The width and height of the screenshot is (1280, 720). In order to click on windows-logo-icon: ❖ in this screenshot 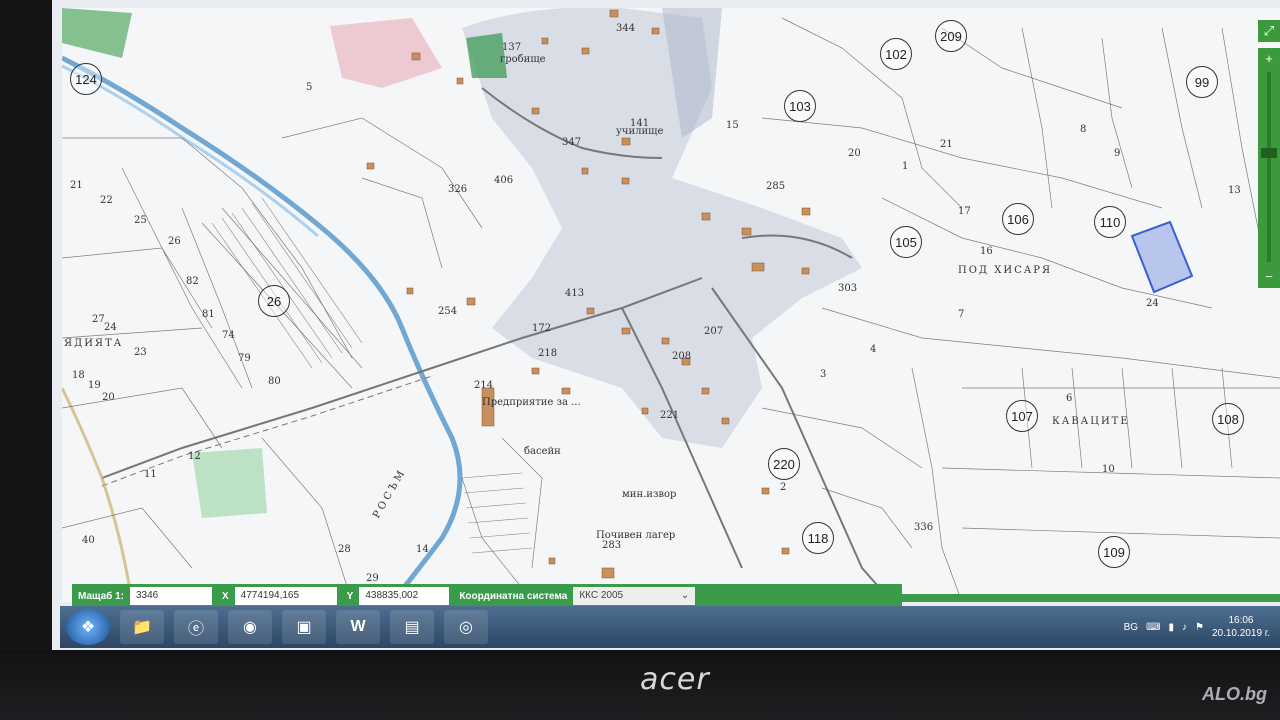, I will do `click(88, 627)`.